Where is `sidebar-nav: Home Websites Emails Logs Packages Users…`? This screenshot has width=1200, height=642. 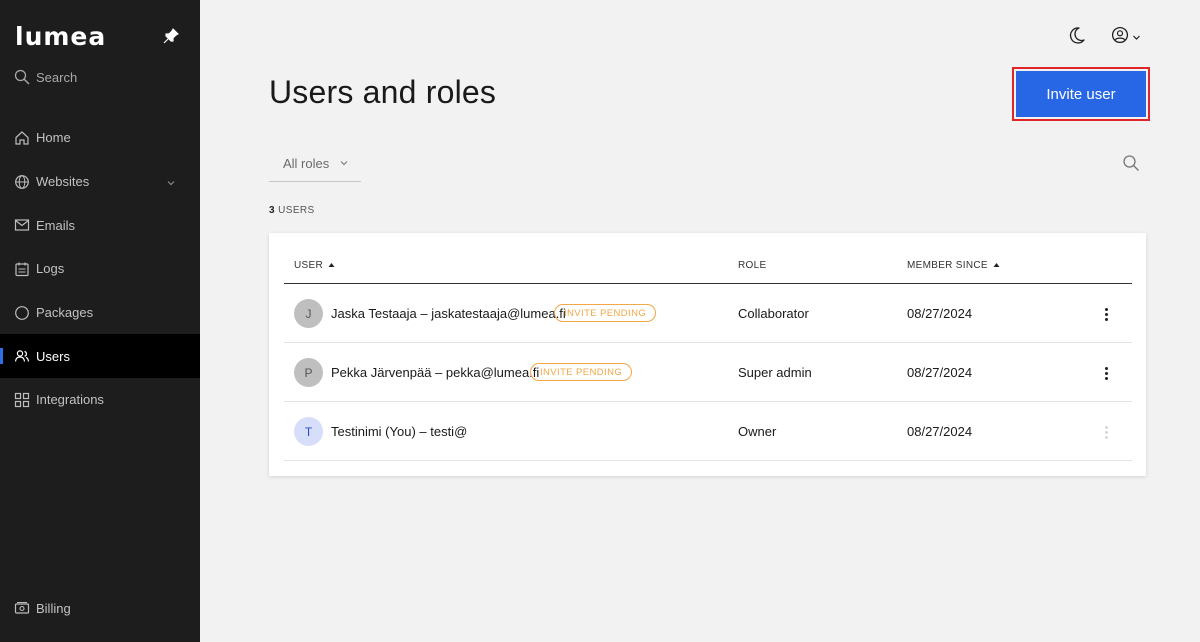 sidebar-nav: Home Websites Emails Logs Packages Users… is located at coordinates (100, 269).